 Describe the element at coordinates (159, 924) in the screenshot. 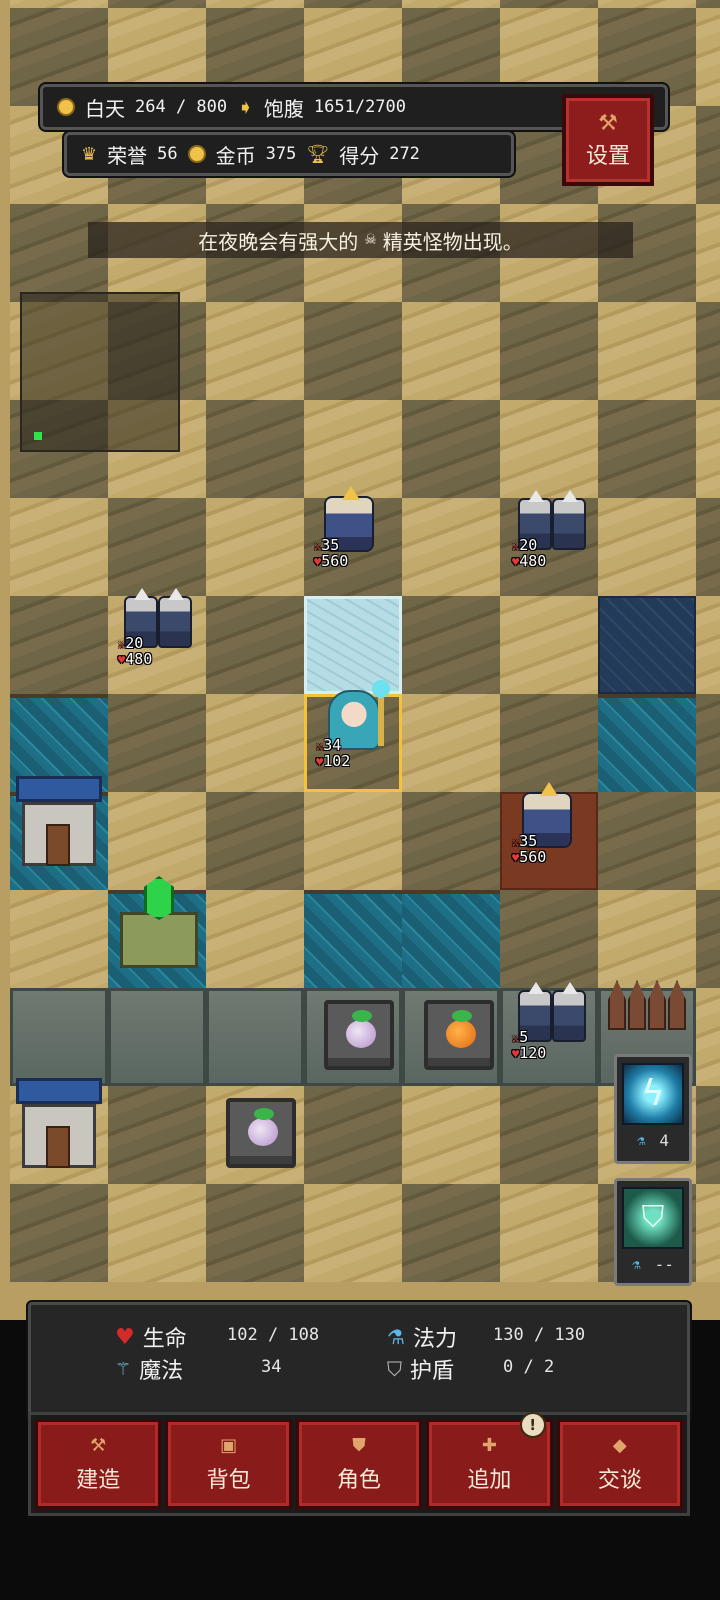

I see `crystal-shrine` at that location.